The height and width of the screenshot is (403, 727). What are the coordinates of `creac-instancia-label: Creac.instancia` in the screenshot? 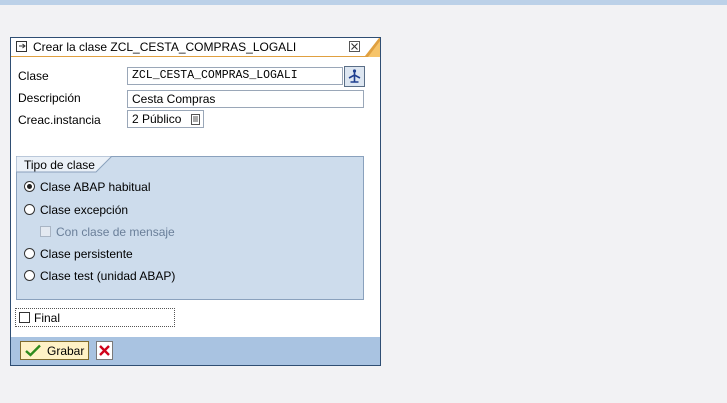 It's located at (59, 120).